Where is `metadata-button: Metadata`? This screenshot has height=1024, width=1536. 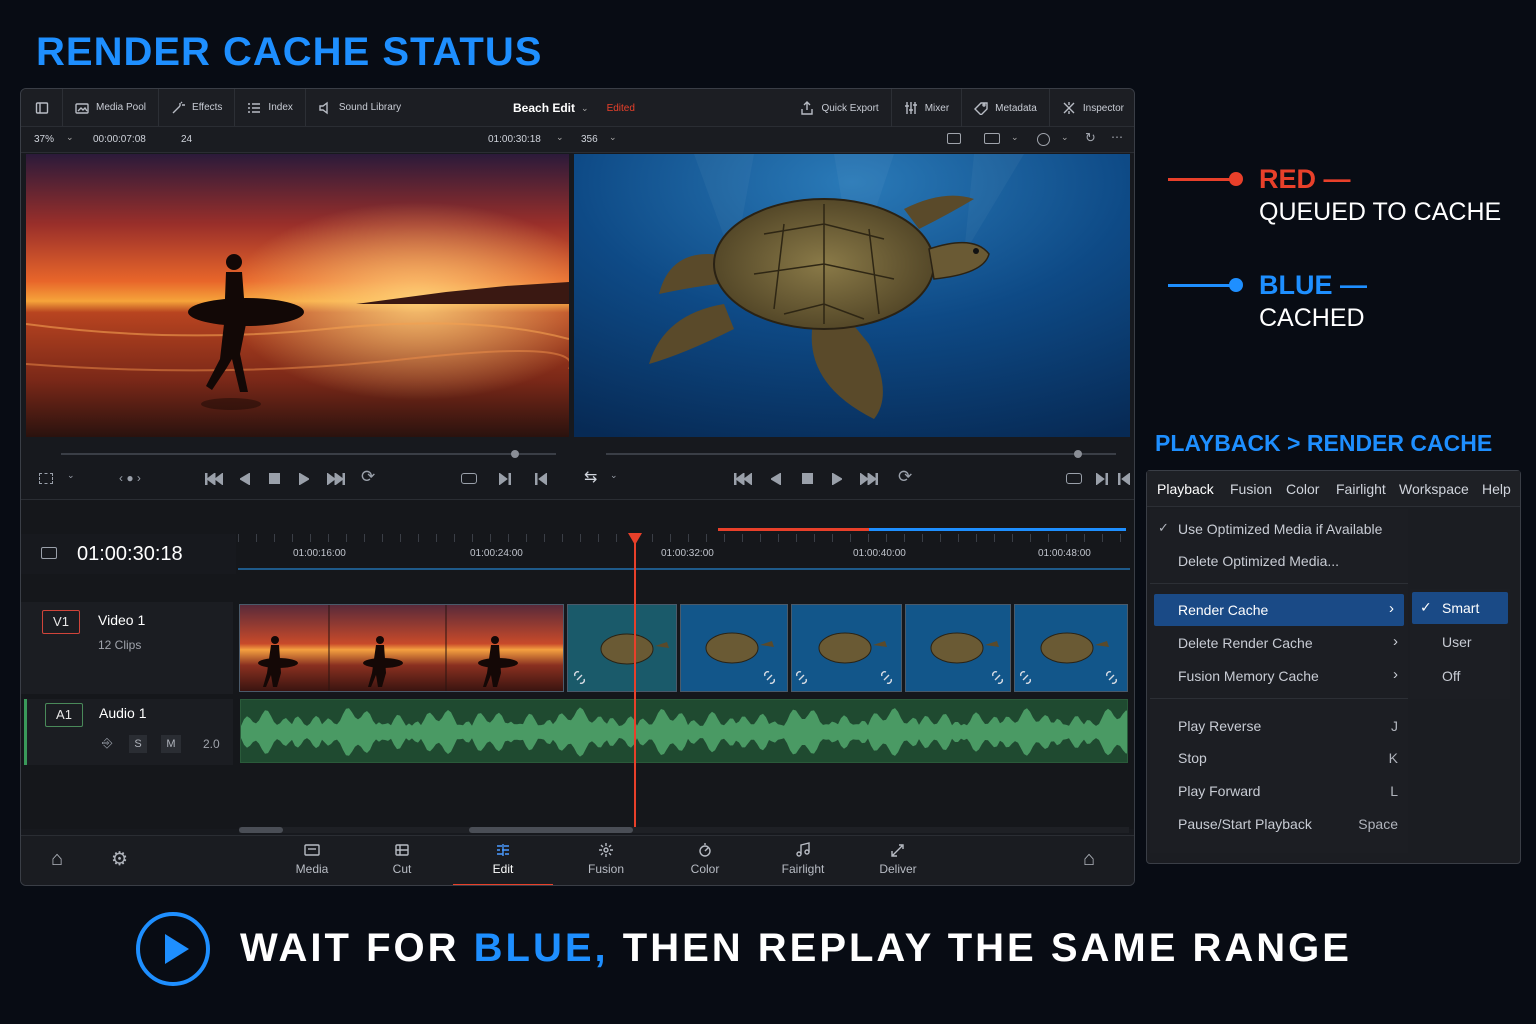
metadata-button: Metadata is located at coordinates (1006, 108).